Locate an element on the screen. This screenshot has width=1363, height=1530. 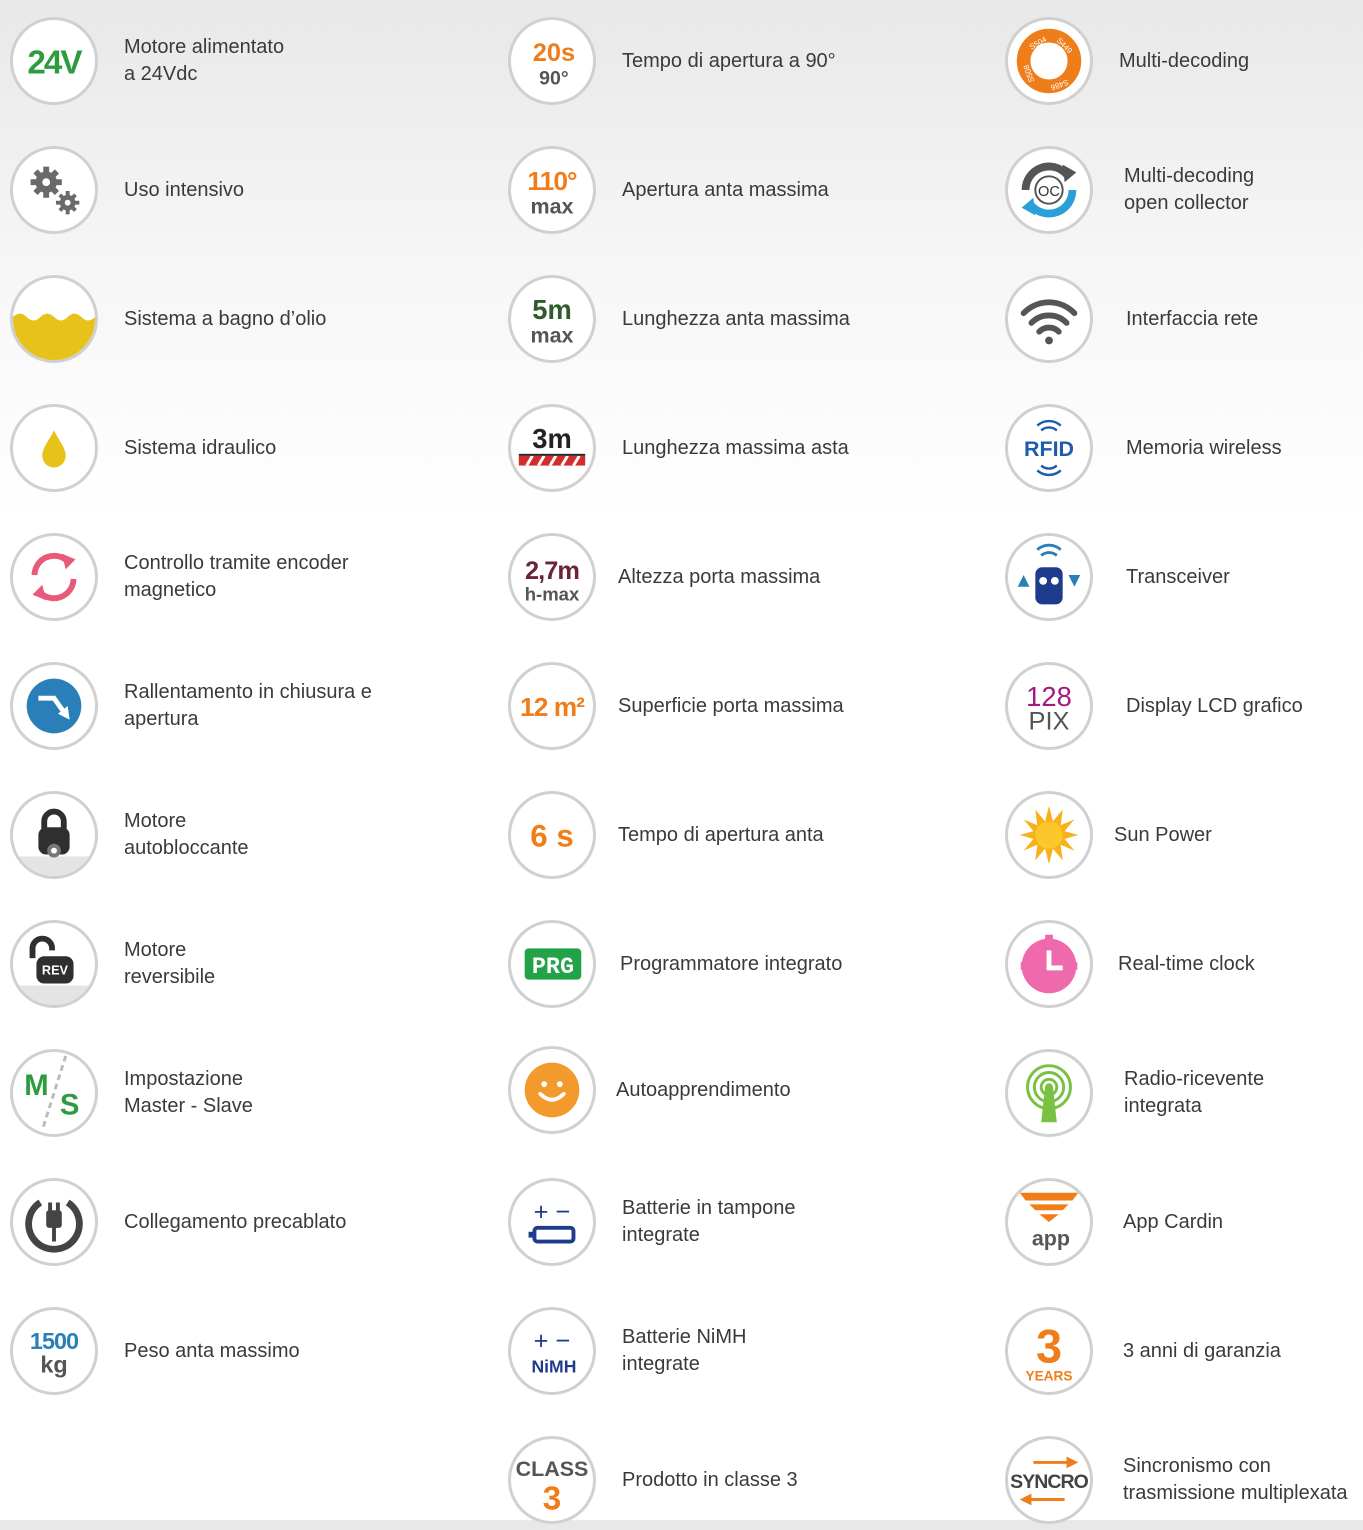
open-collector-icon: OC is located at coordinates (1049, 190).